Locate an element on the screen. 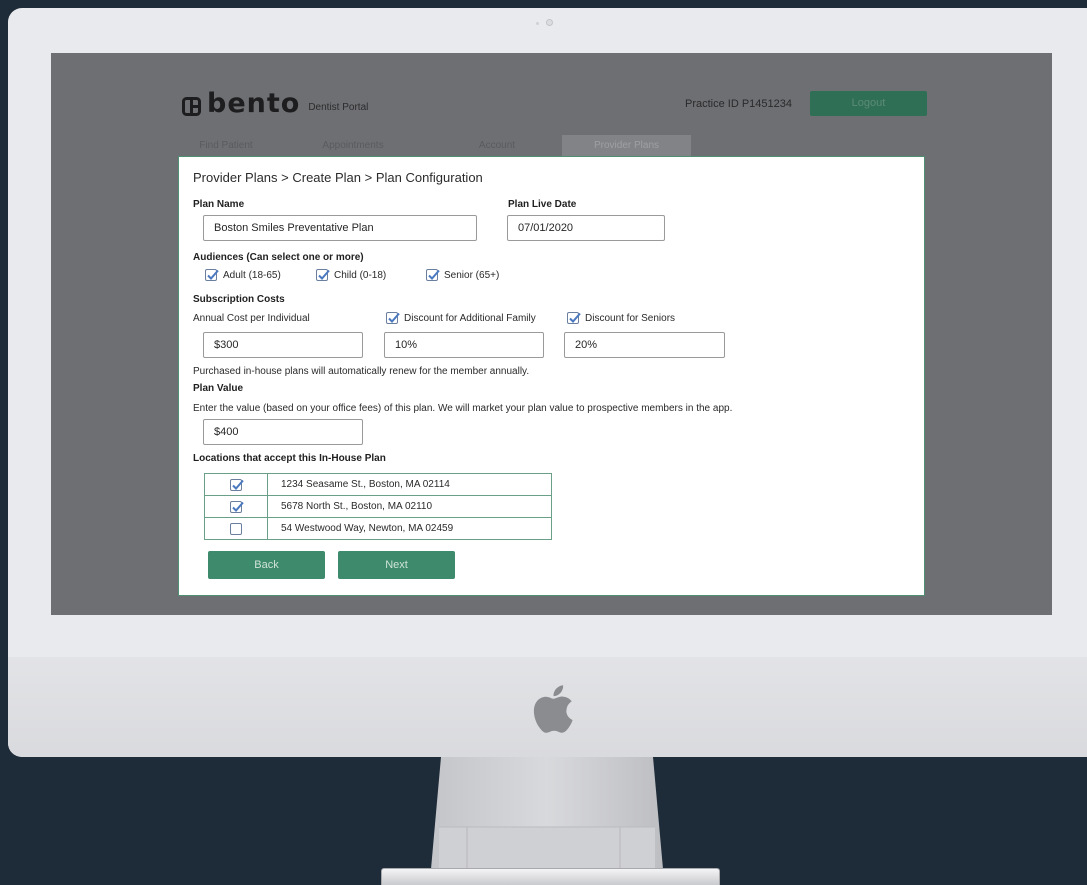 The image size is (1087, 885). senior-discount-input is located at coordinates (644, 345).